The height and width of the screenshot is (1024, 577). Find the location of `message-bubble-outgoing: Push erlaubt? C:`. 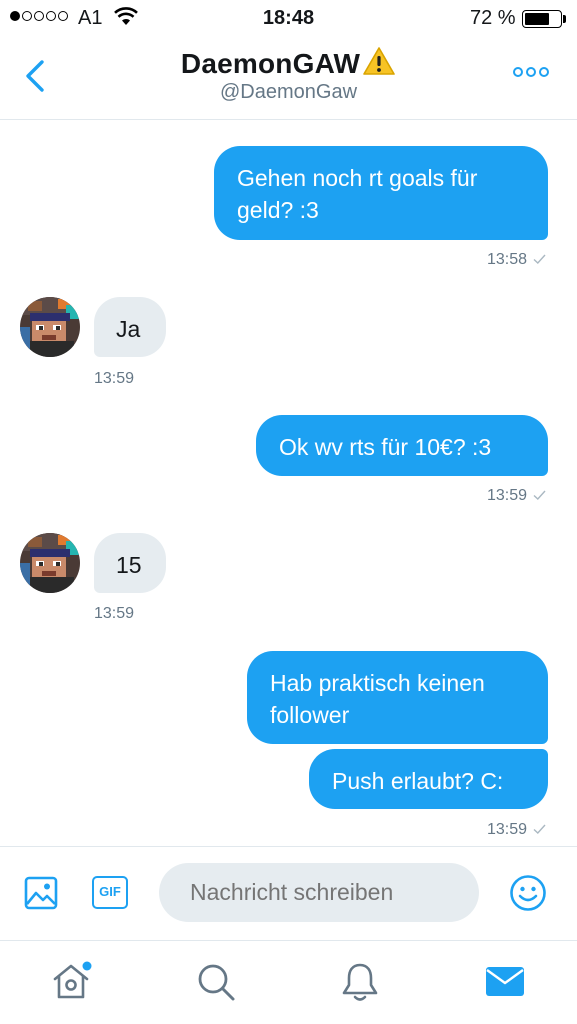

message-bubble-outgoing: Push erlaubt? C: is located at coordinates (428, 779).